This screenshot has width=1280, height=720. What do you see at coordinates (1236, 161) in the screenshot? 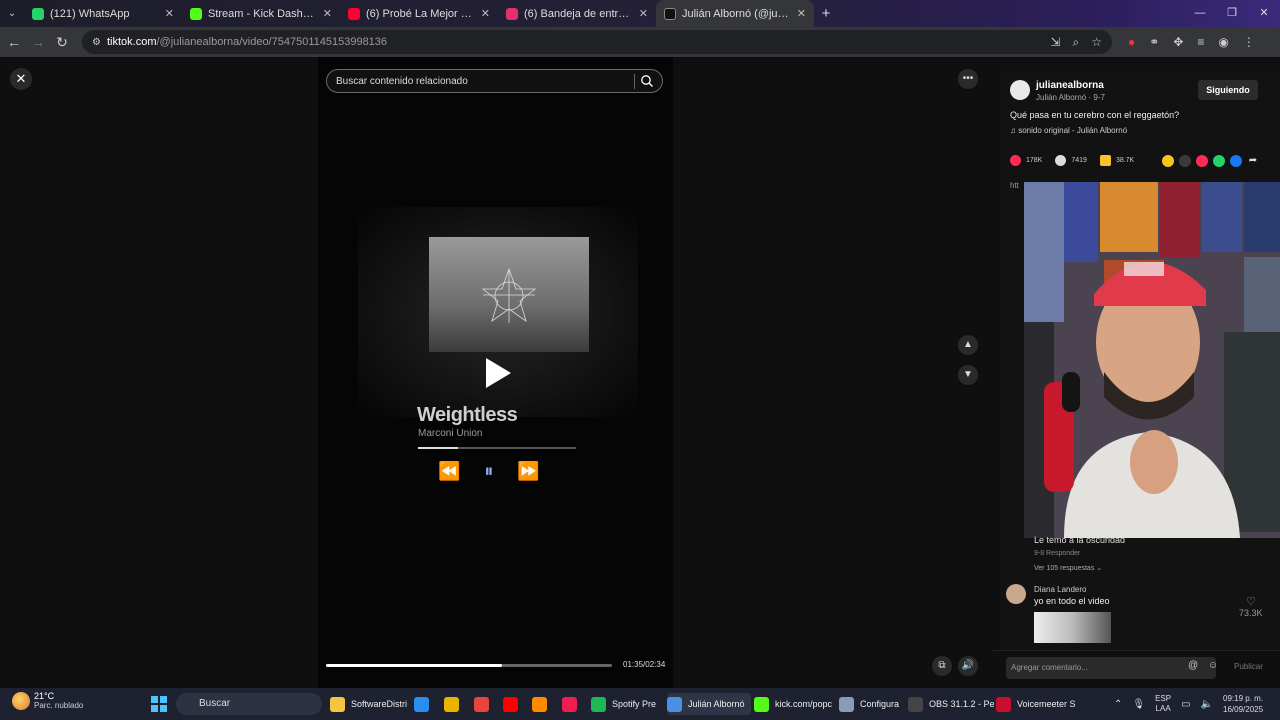
I see `facebook-share-icon` at bounding box center [1236, 161].